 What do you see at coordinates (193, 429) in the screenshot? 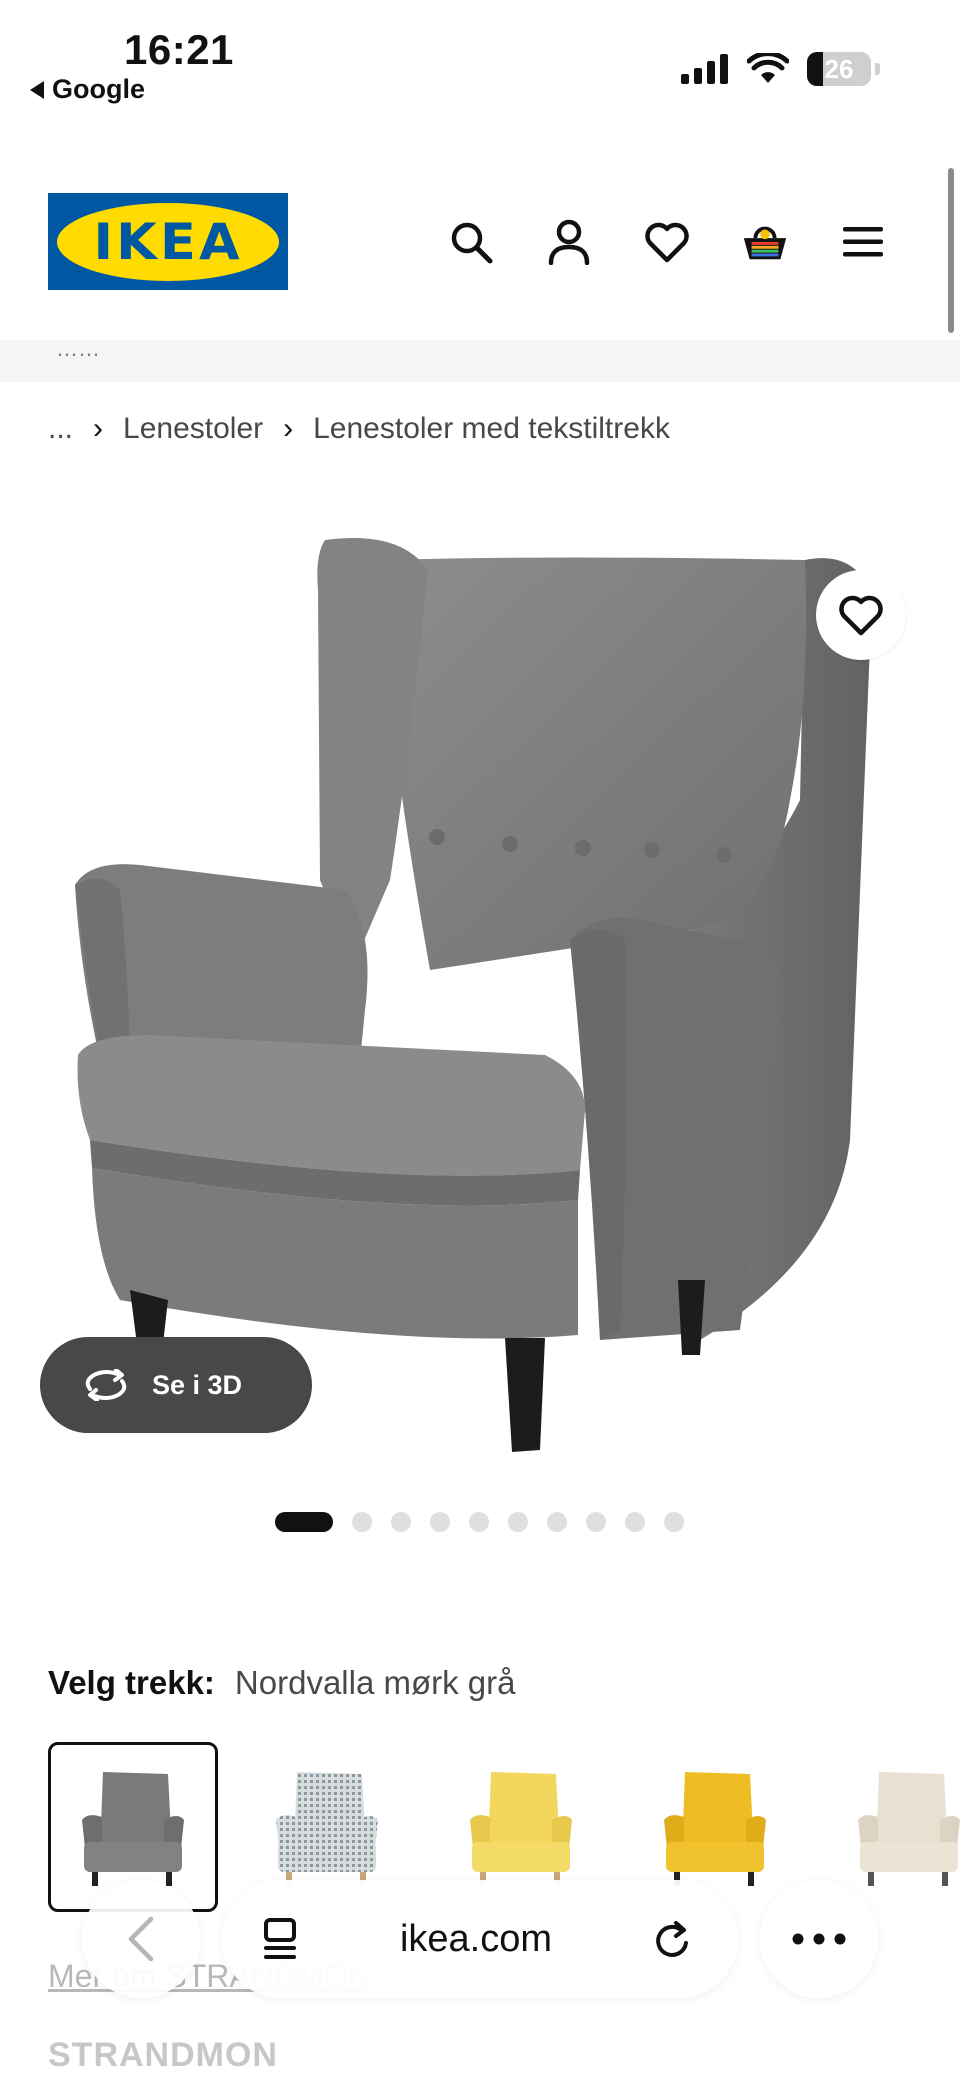
I see `breadcrumb-link-lenestoler: Lenestoler` at bounding box center [193, 429].